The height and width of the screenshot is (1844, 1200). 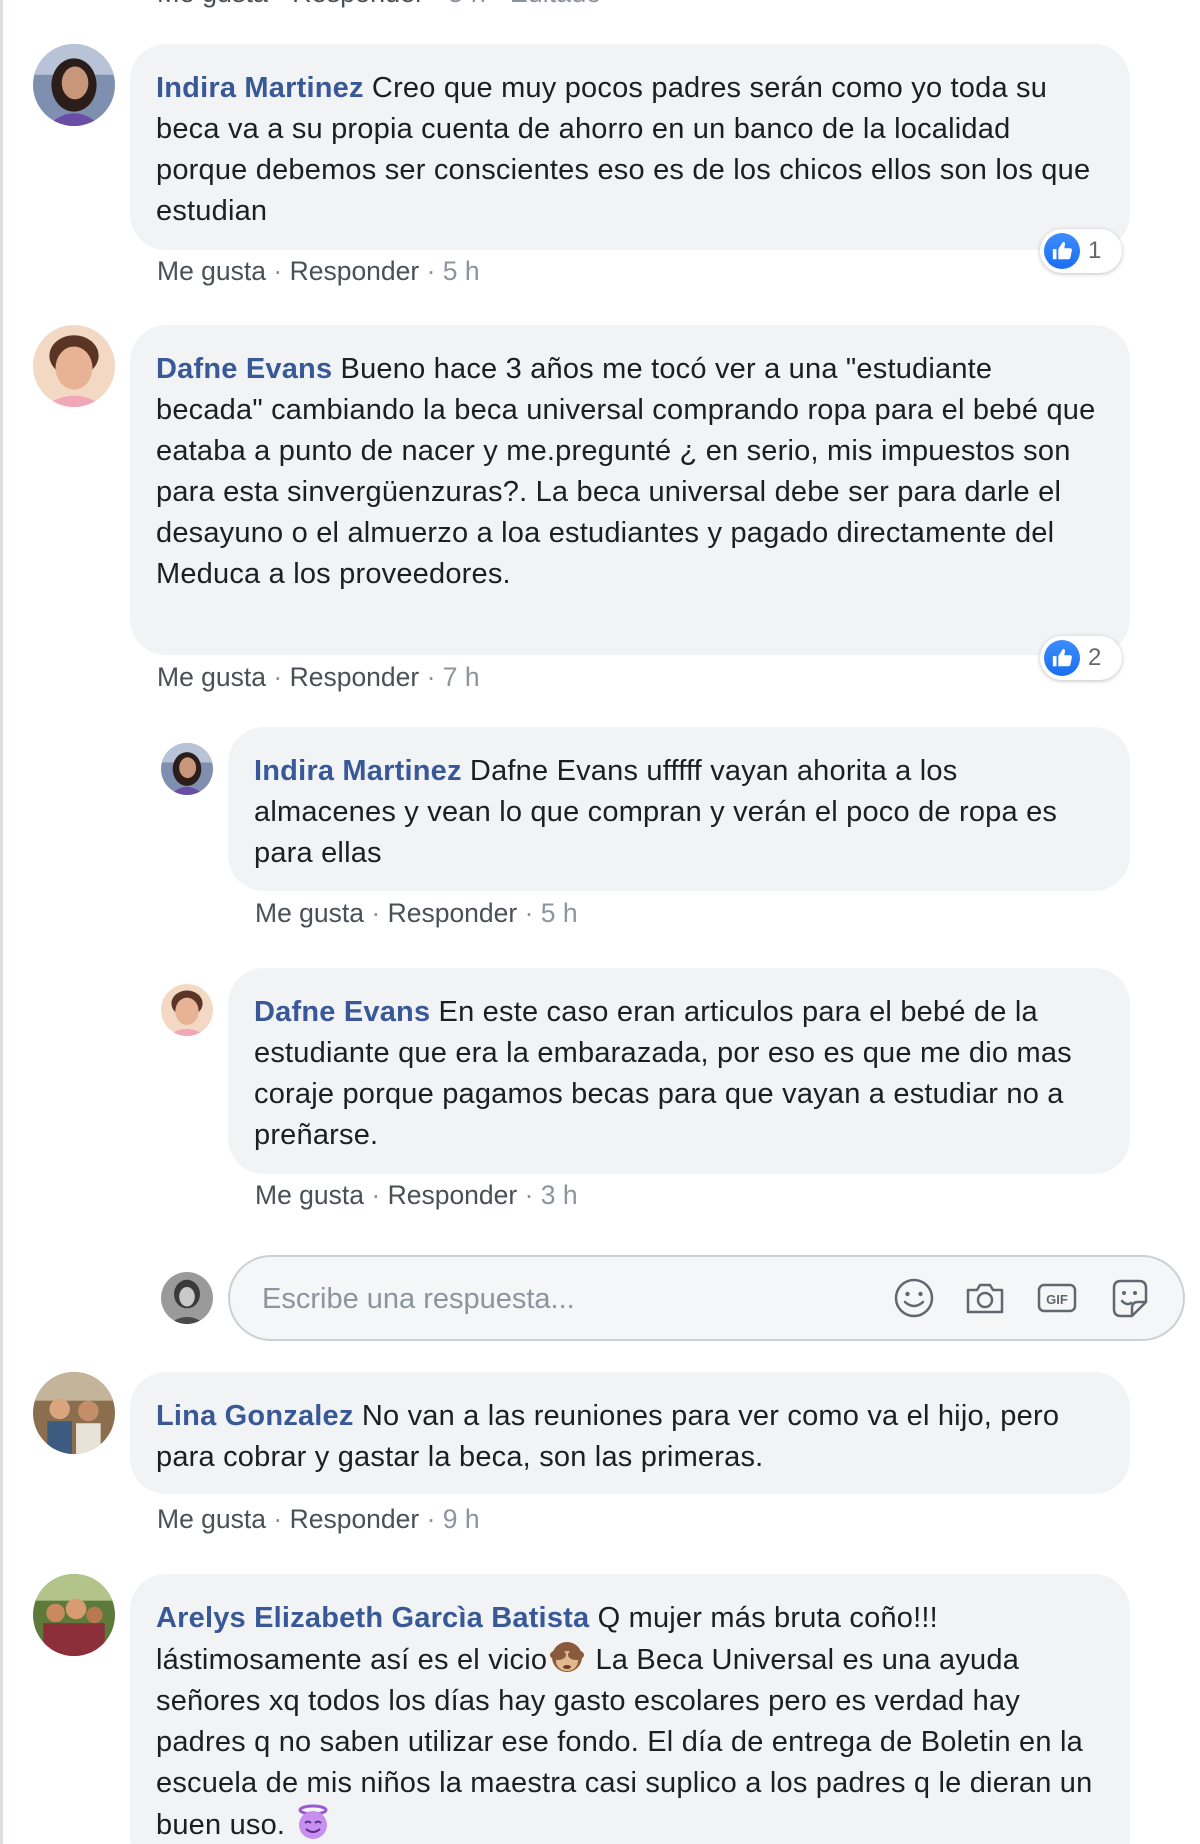 I want to click on reaction-count: 1, so click(x=1095, y=250).